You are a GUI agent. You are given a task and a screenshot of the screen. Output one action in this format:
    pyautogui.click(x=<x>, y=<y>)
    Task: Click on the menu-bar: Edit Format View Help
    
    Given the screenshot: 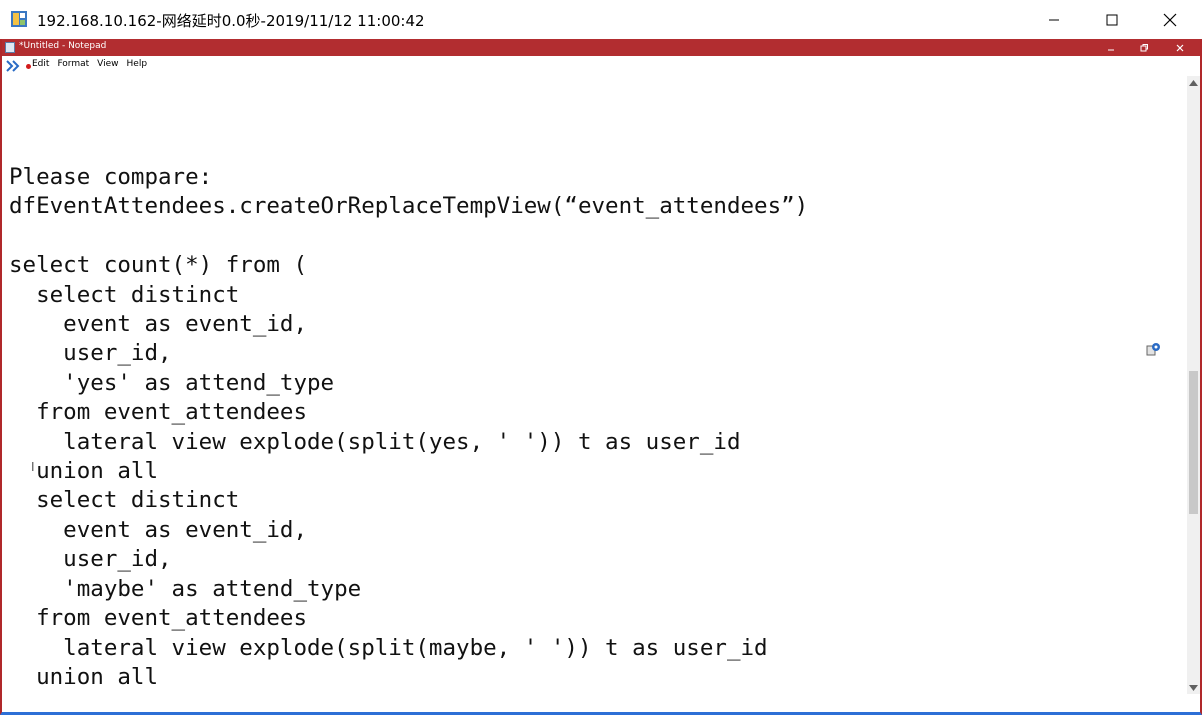 What is the action you would take?
    pyautogui.click(x=601, y=66)
    